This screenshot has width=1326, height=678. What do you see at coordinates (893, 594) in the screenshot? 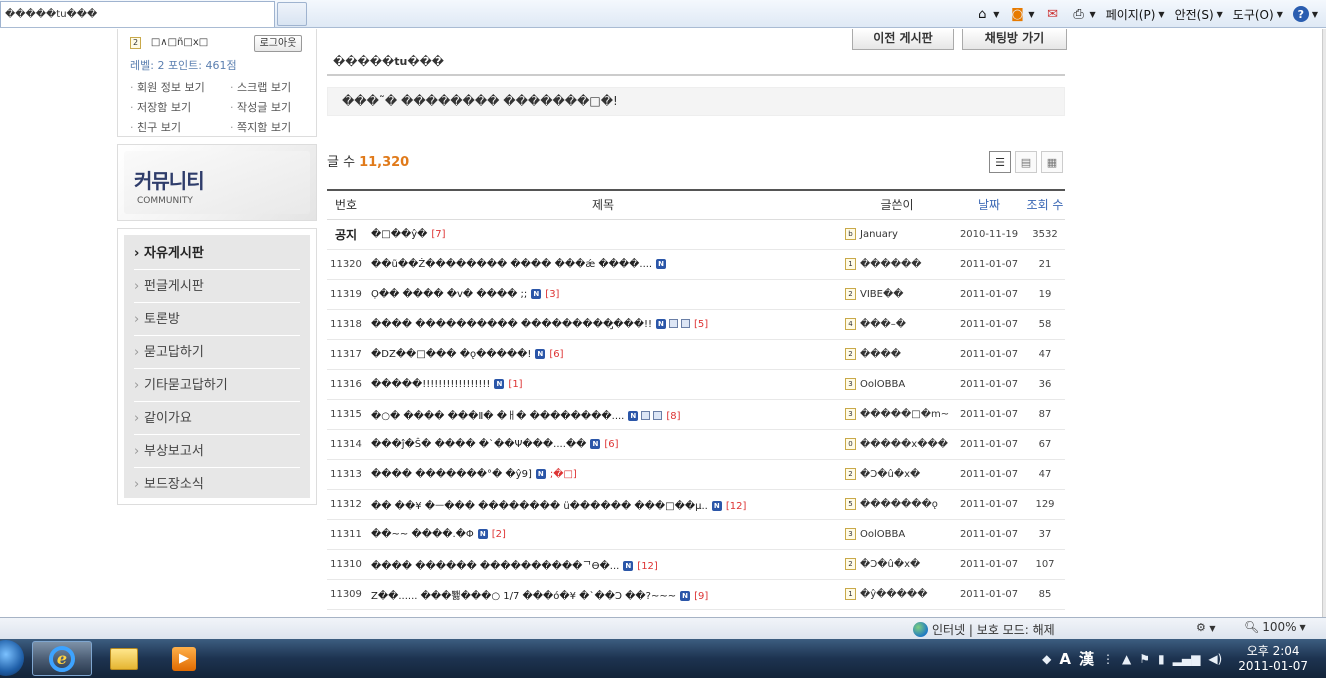
I see `row-author: �ŷ�����` at bounding box center [893, 594].